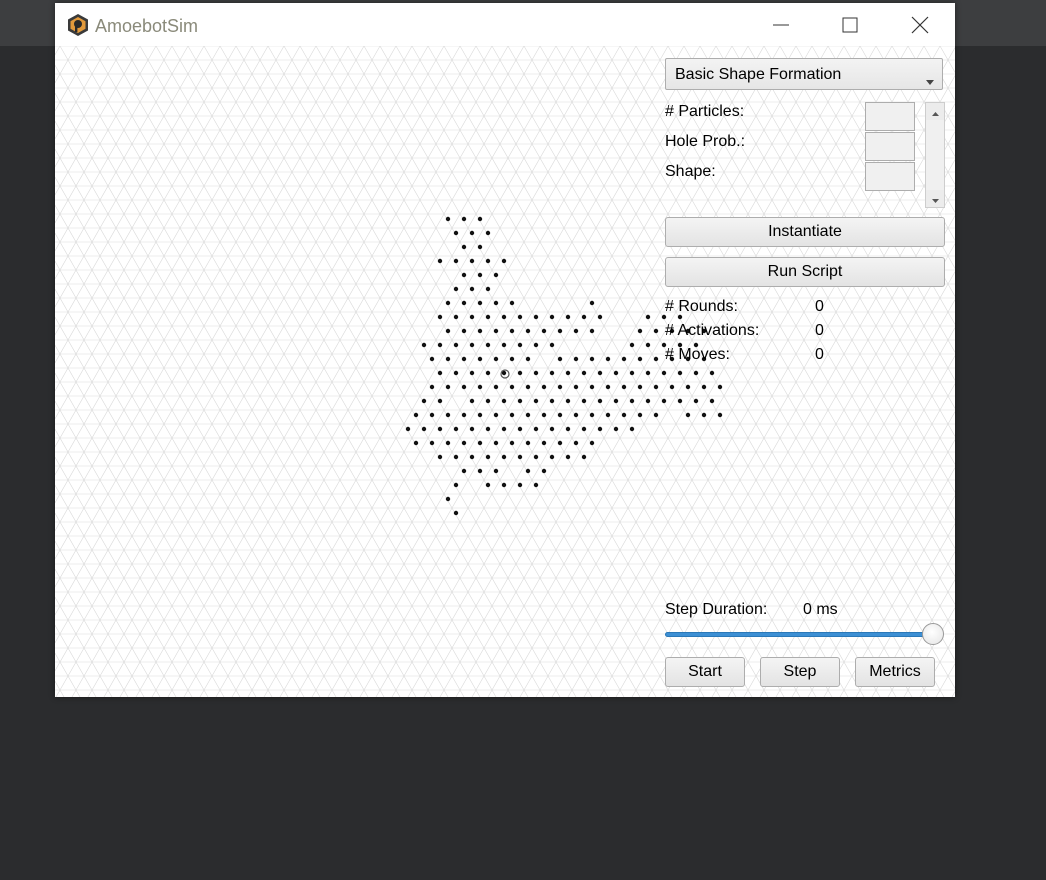 This screenshot has width=1046, height=880. I want to click on algorithm-select: Basic Shape Formation, so click(804, 74).